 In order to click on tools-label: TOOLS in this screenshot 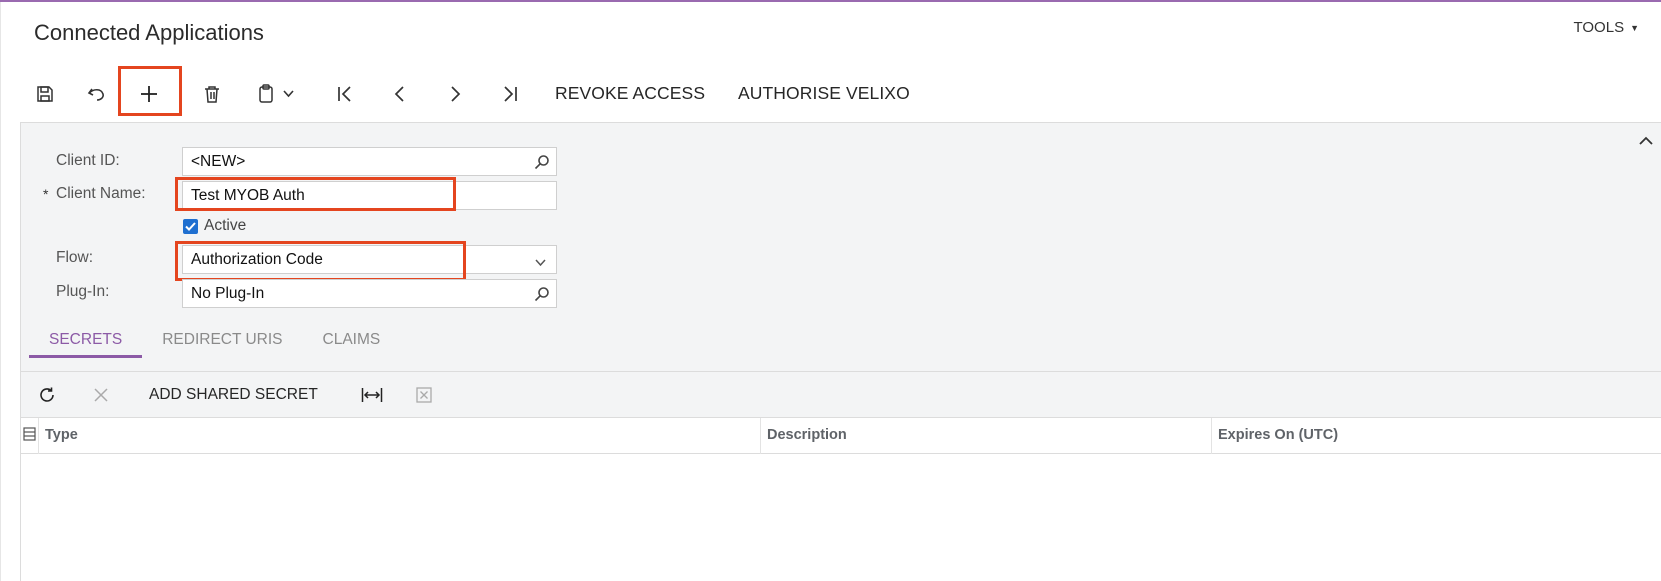, I will do `click(1599, 27)`.